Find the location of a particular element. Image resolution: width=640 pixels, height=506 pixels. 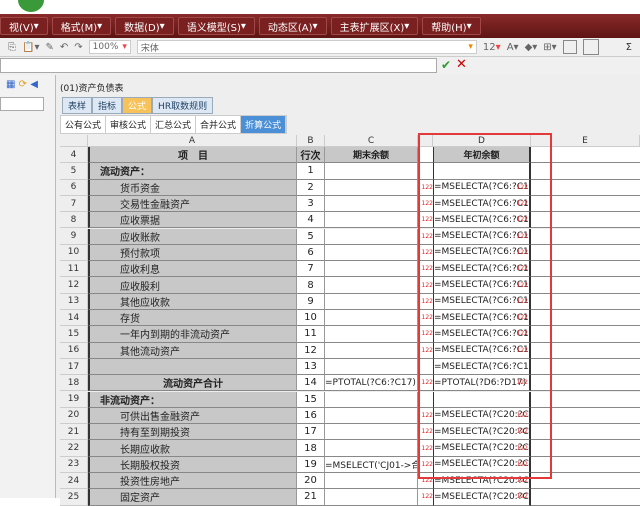

row-number: 12 is located at coordinates (74, 285).